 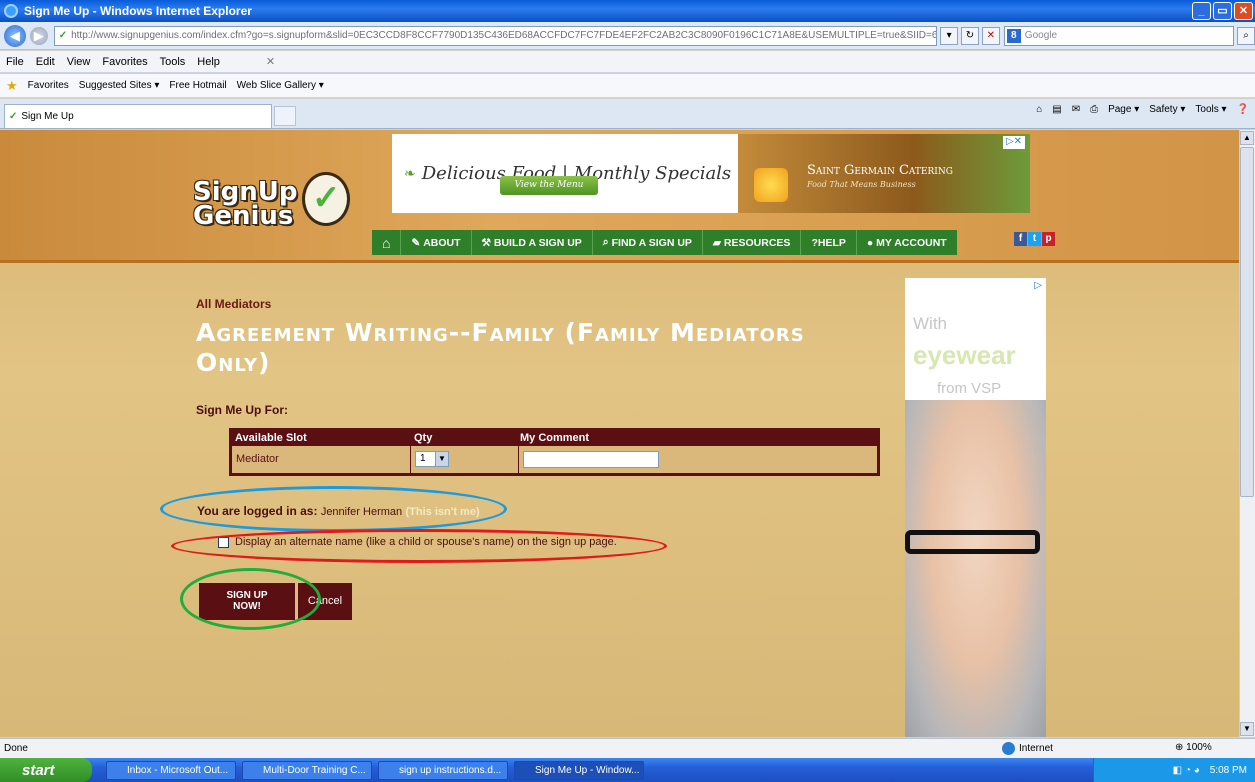 What do you see at coordinates (45, 62) in the screenshot?
I see `menu-edit: Edit` at bounding box center [45, 62].